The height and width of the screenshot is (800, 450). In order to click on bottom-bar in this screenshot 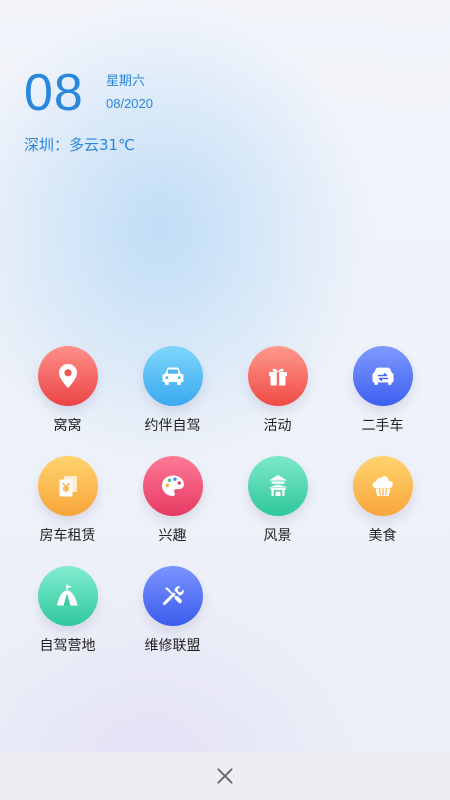, I will do `click(225, 776)`.